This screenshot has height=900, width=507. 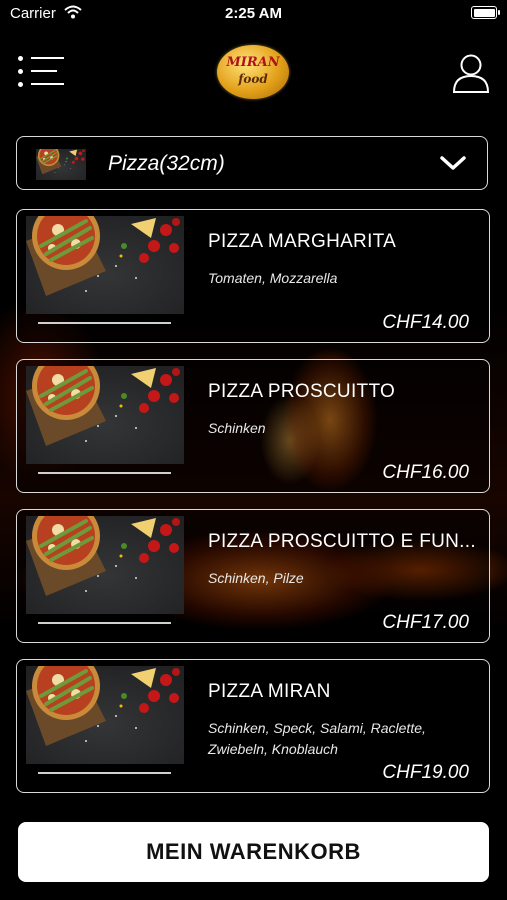 I want to click on brand-logo: MIRAN food, so click(x=253, y=72).